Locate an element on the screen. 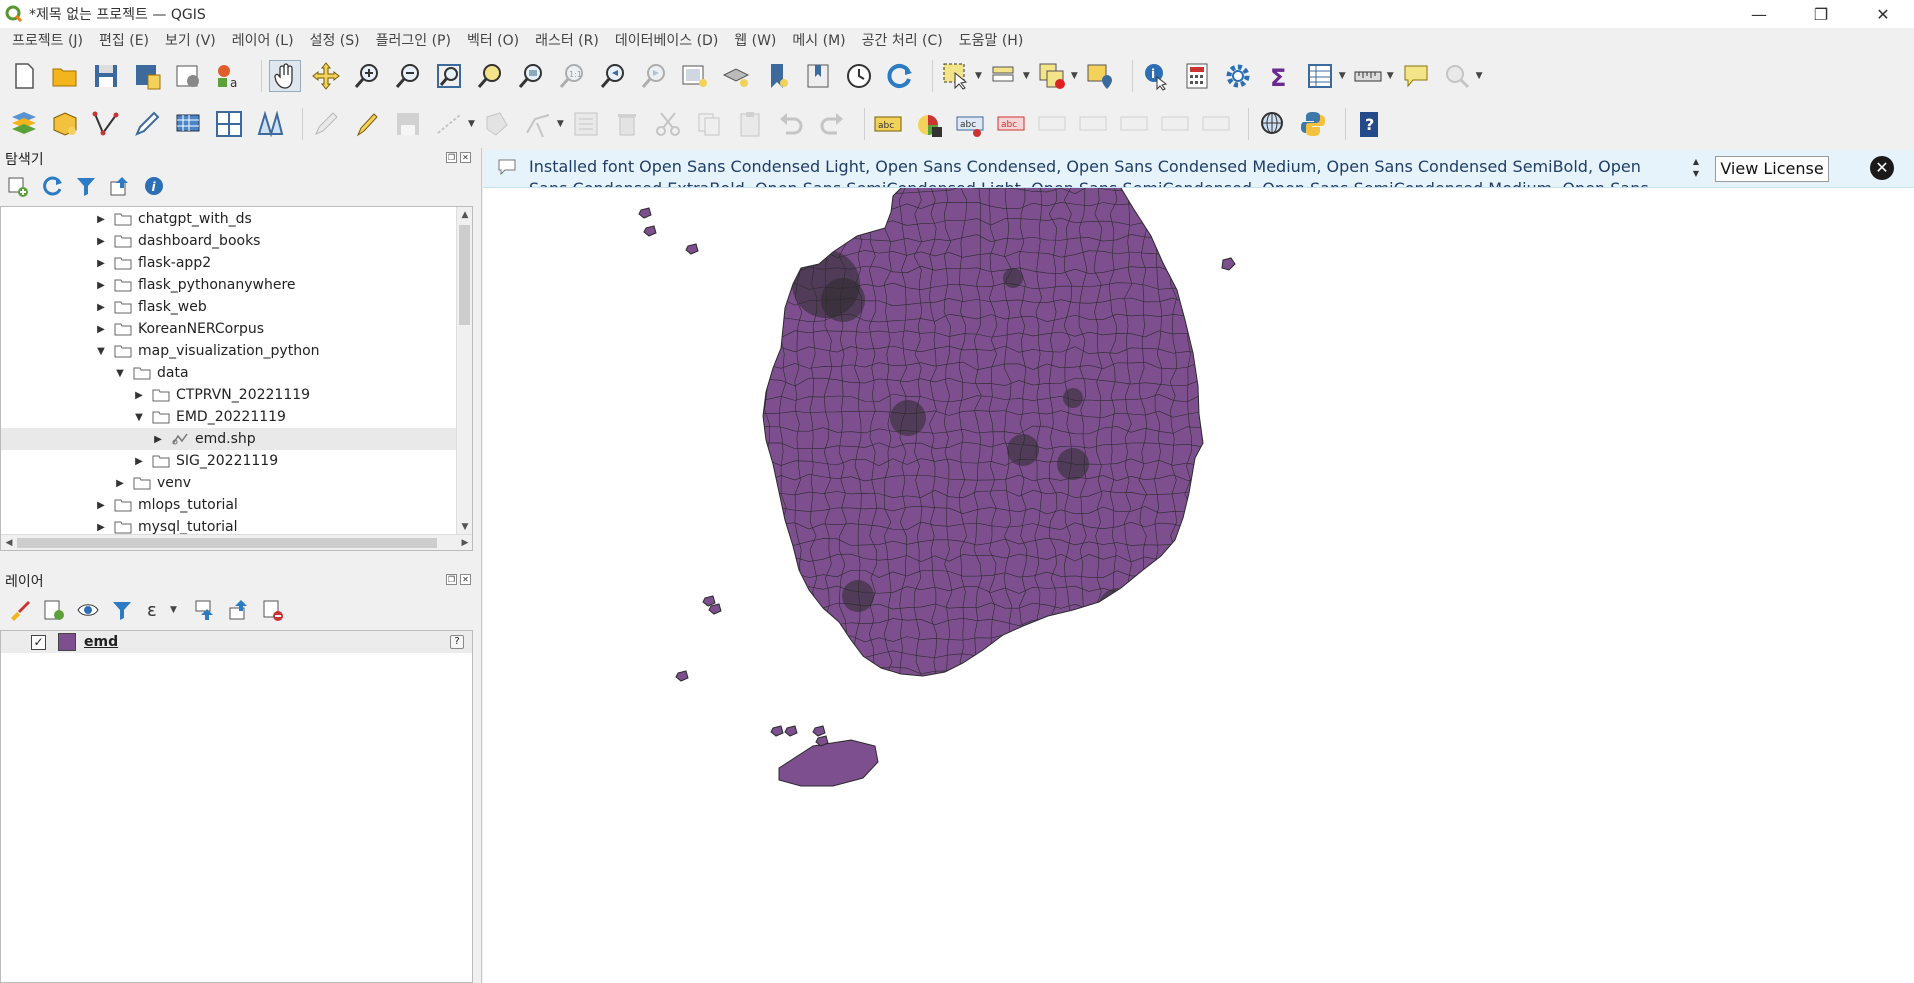 The image size is (1914, 983). digitize-vertex-button is located at coordinates (106, 124).